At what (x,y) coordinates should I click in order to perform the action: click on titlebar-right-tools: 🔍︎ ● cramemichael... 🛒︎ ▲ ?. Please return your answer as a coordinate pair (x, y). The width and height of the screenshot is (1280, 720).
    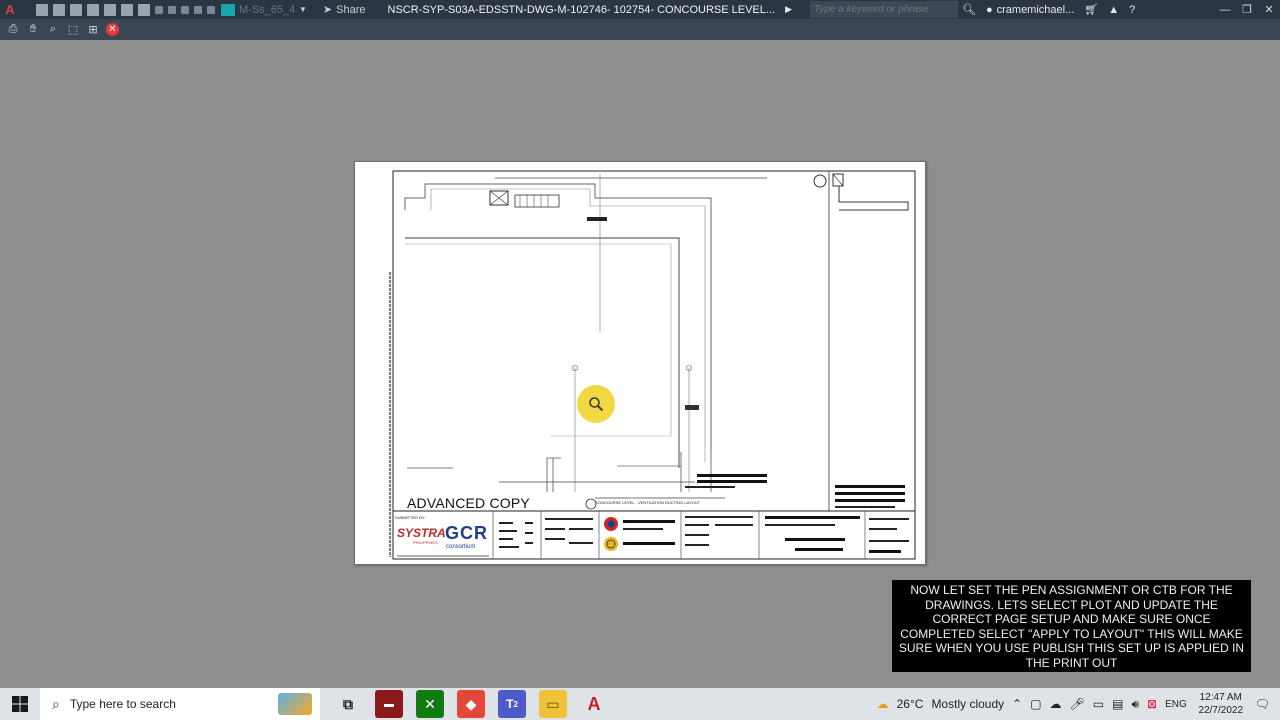
    Looking at the image, I should click on (1048, 9).